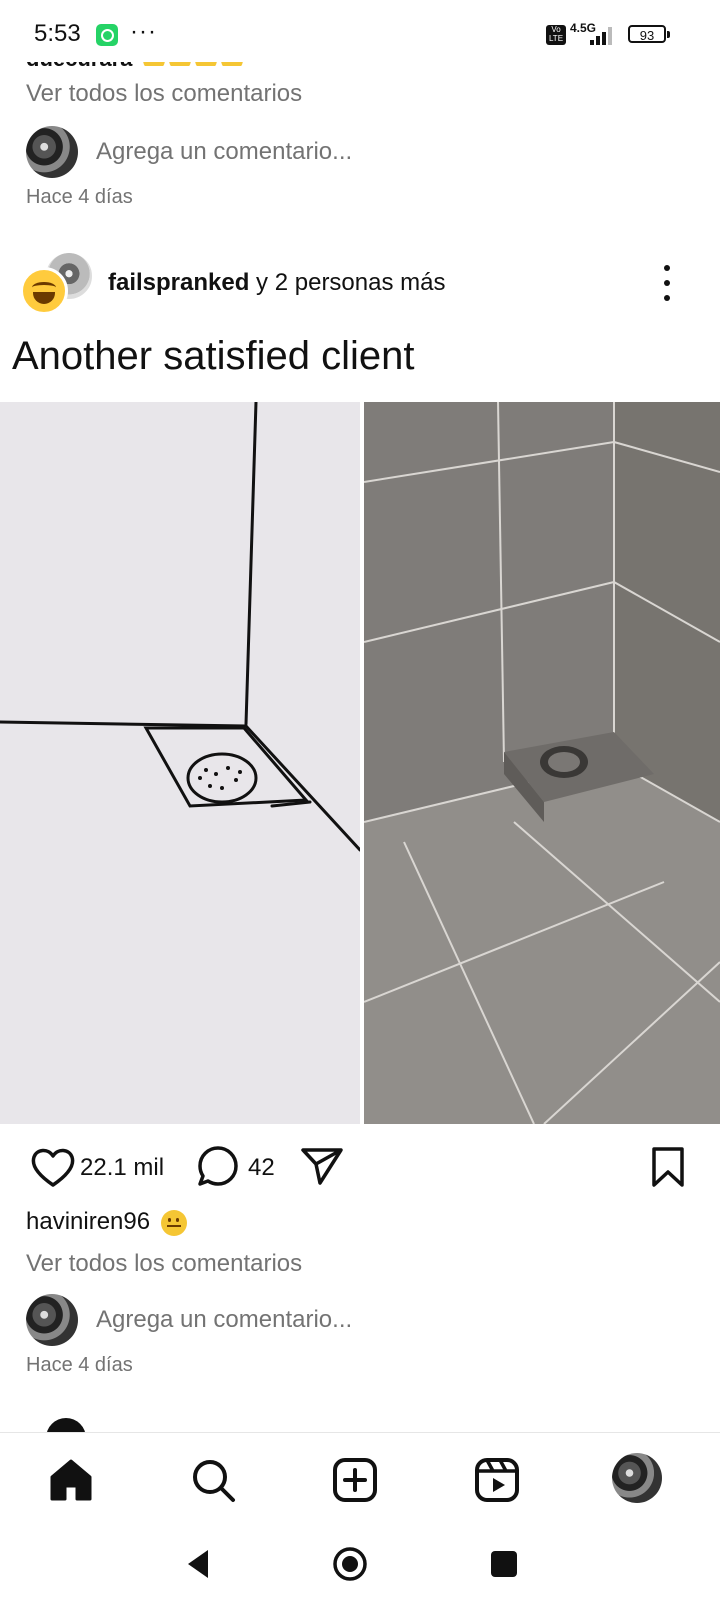 The width and height of the screenshot is (720, 1600). Describe the element at coordinates (497, 1480) in the screenshot. I see `reels-icon` at that location.